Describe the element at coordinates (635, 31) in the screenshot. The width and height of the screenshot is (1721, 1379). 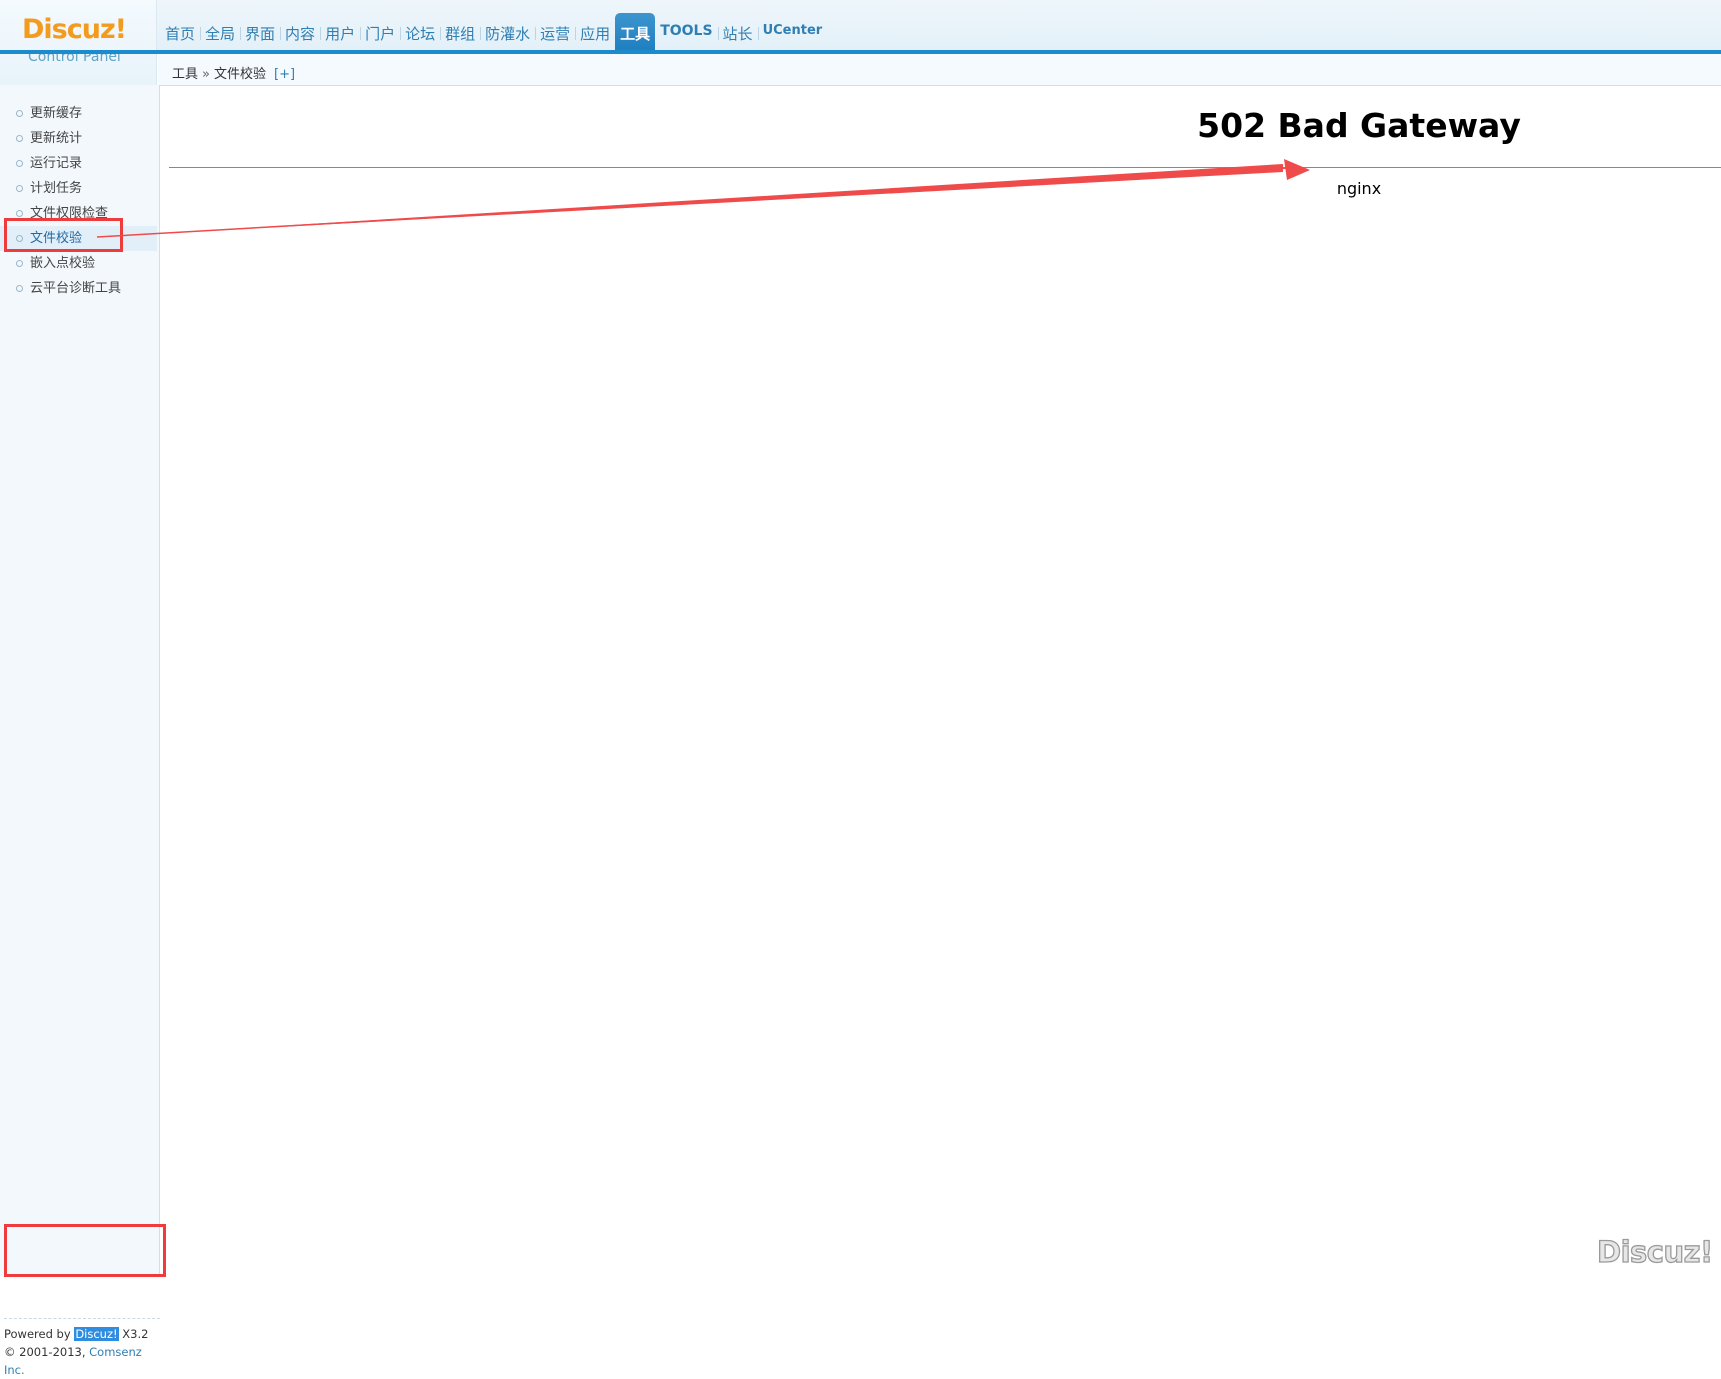
I see `nav-tools: 工具` at that location.